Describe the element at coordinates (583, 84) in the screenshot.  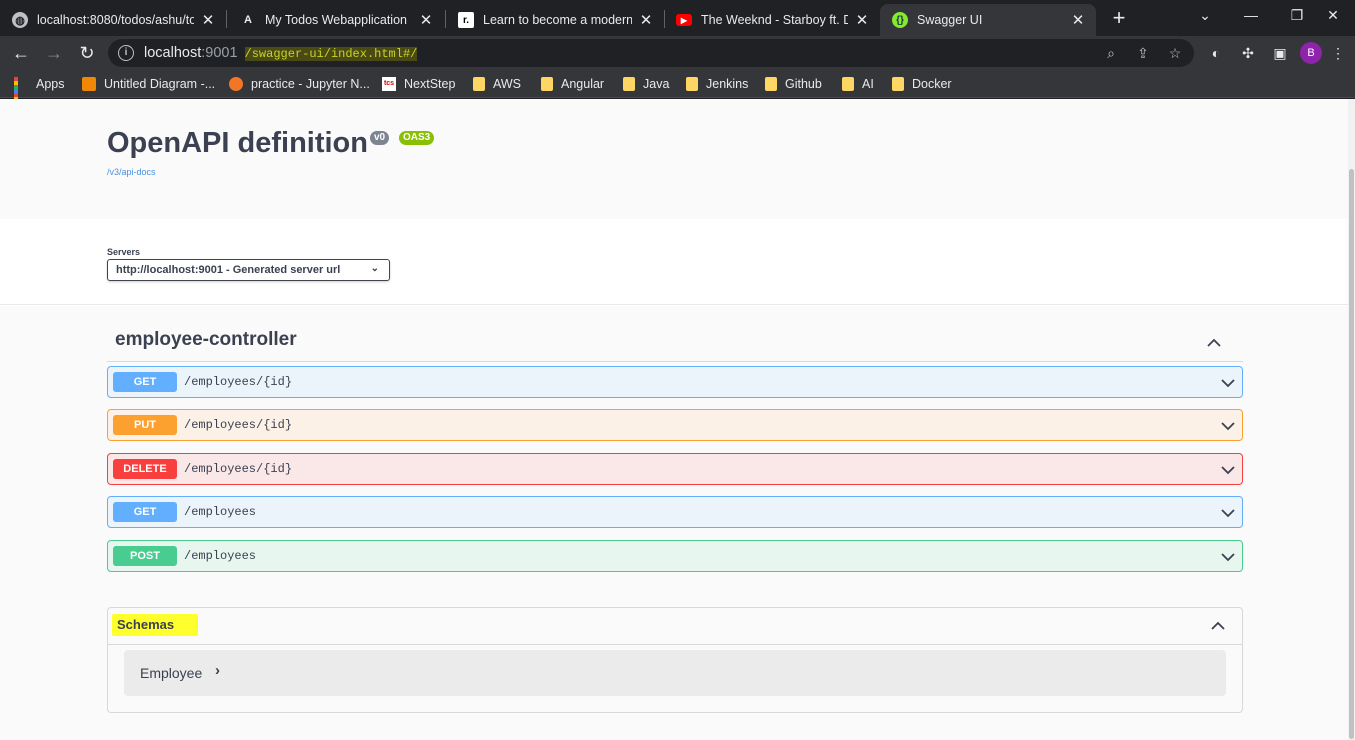
I see `bookmark-label: Angular` at that location.